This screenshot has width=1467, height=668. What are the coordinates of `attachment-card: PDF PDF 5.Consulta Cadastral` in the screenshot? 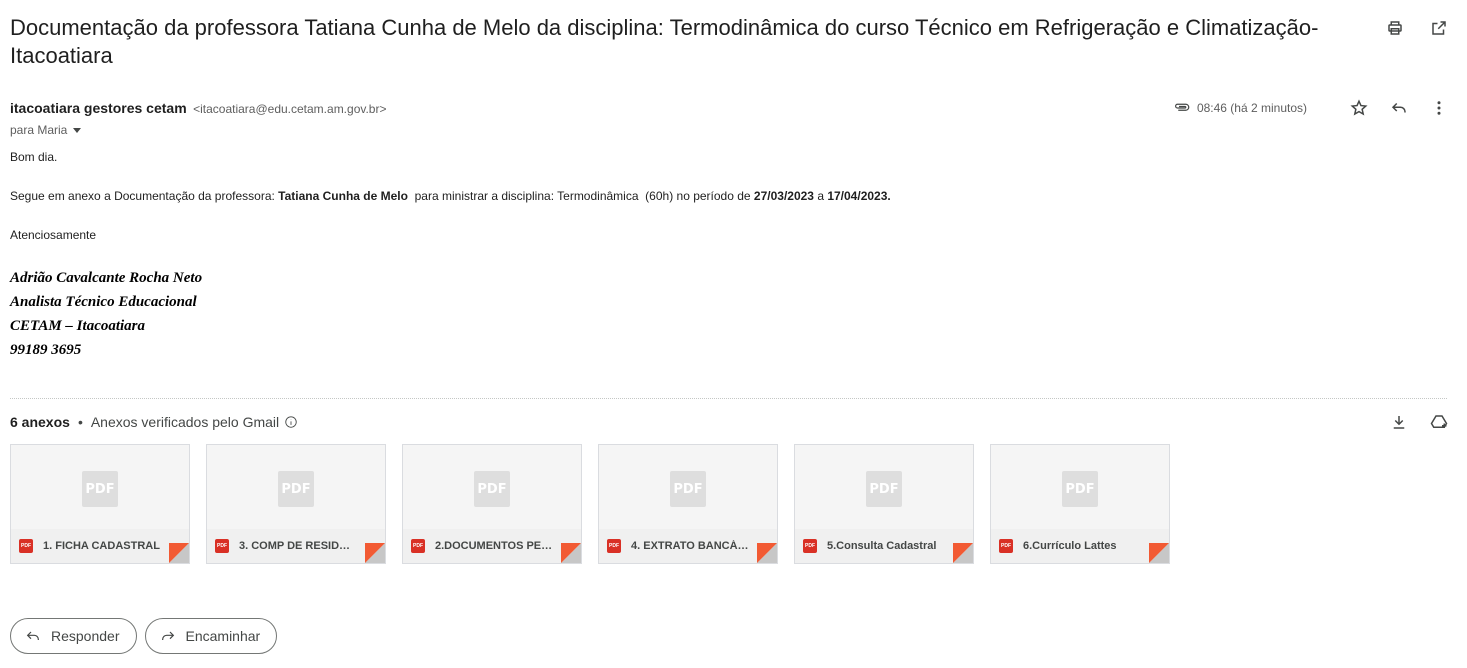 It's located at (884, 504).